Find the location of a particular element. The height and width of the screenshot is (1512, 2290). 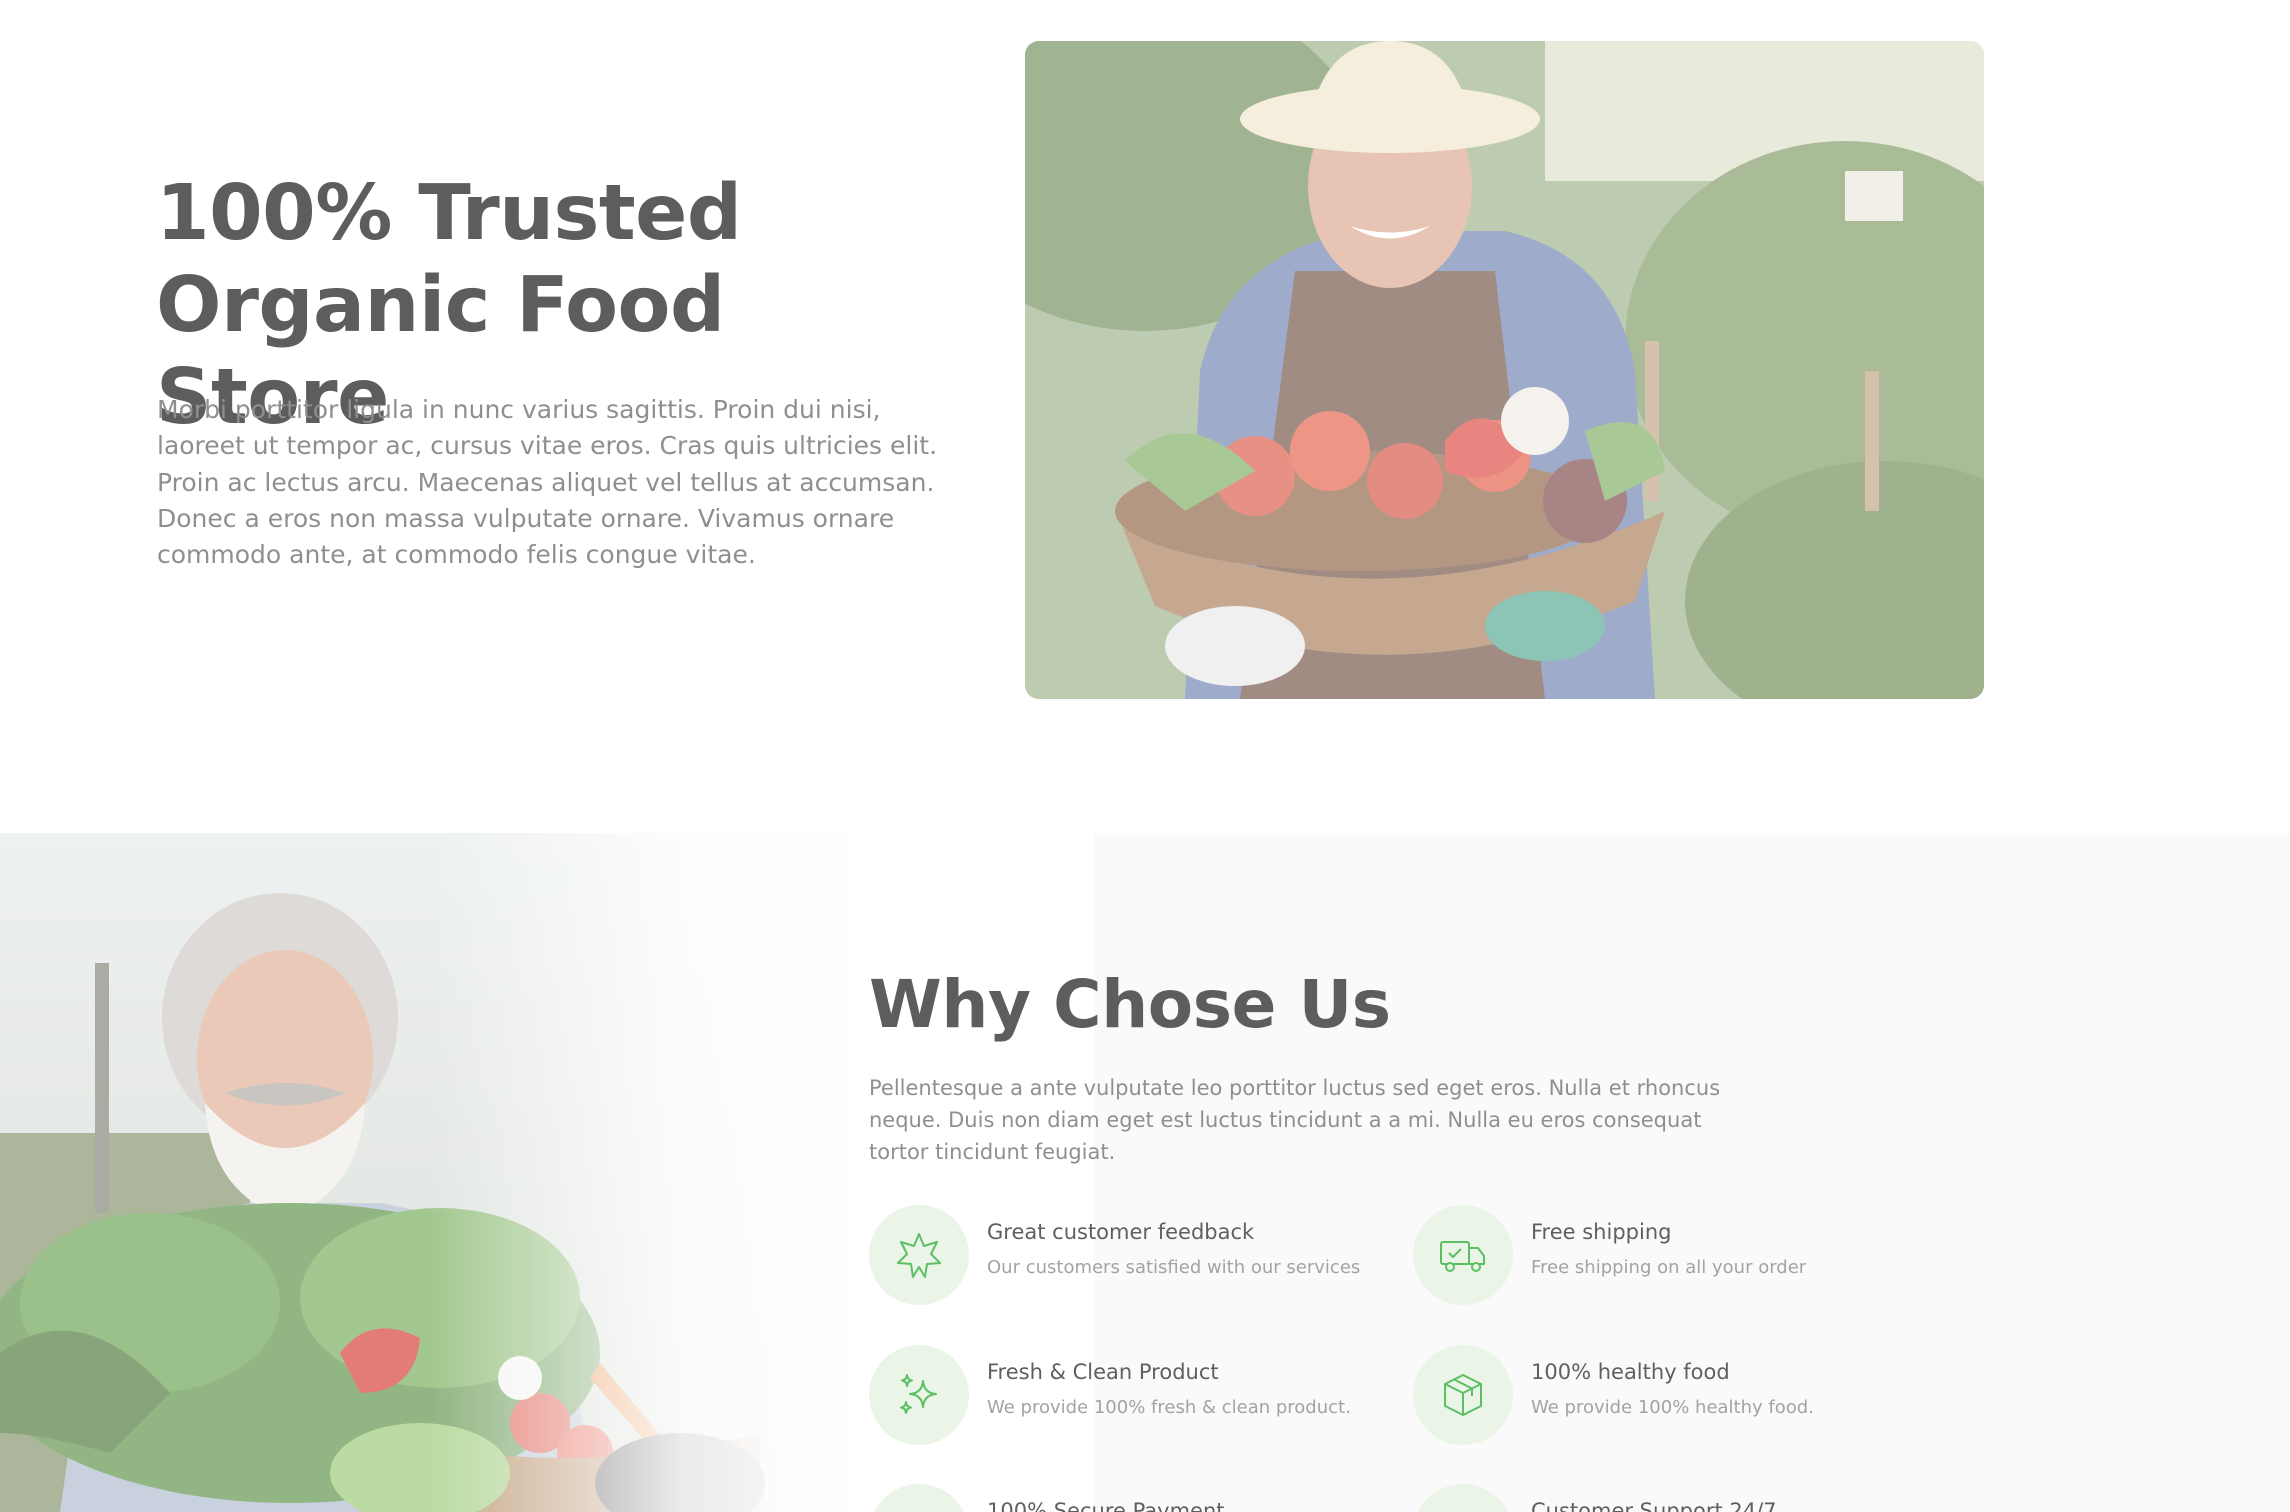

feature-title: Great customer feedback is located at coordinates (1121, 1232).